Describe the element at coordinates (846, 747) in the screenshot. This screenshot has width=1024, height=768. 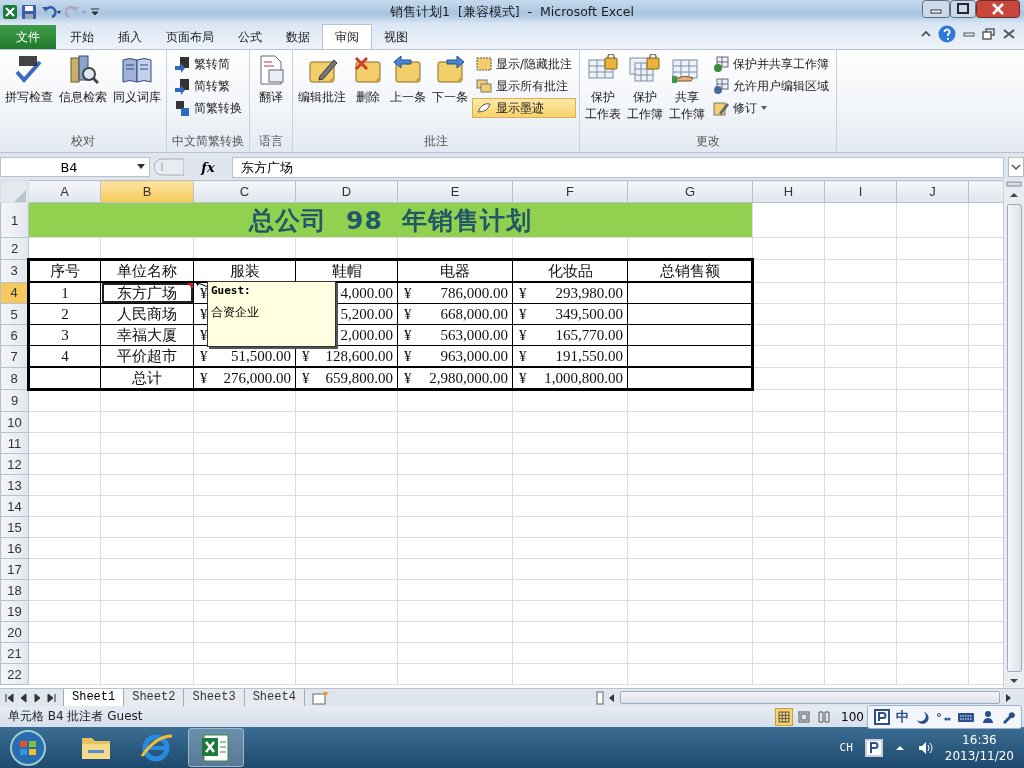
I see `language-indicator: CH` at that location.